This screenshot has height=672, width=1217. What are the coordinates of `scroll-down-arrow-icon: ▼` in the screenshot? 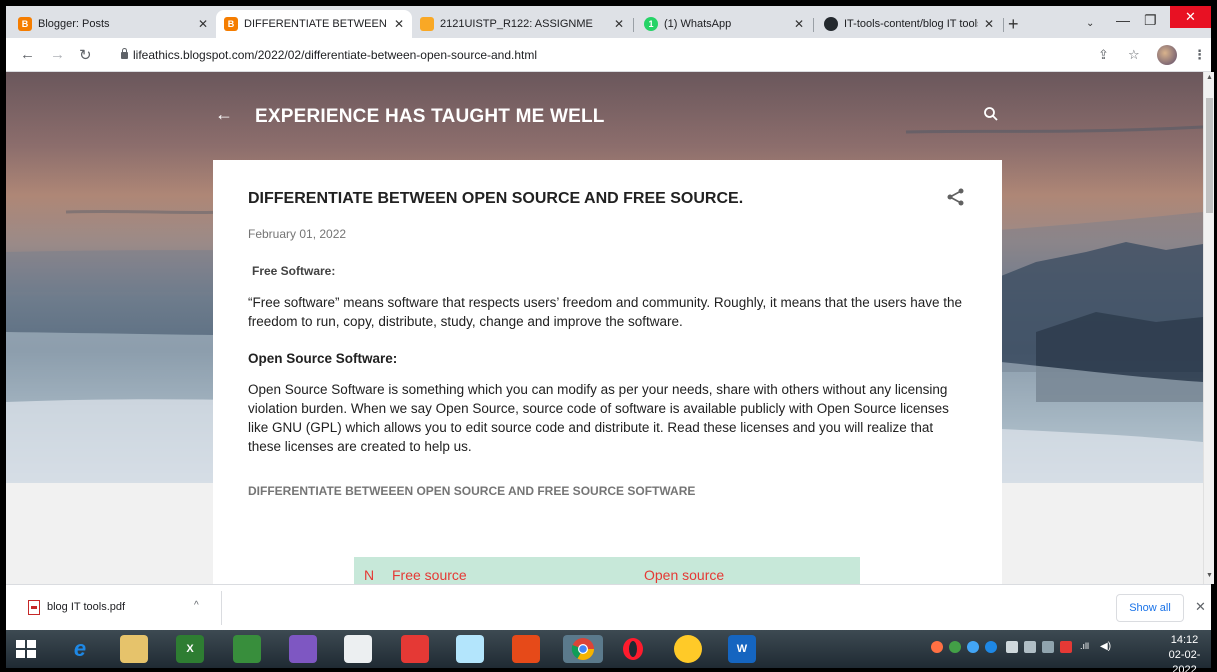 It's located at (1209, 575).